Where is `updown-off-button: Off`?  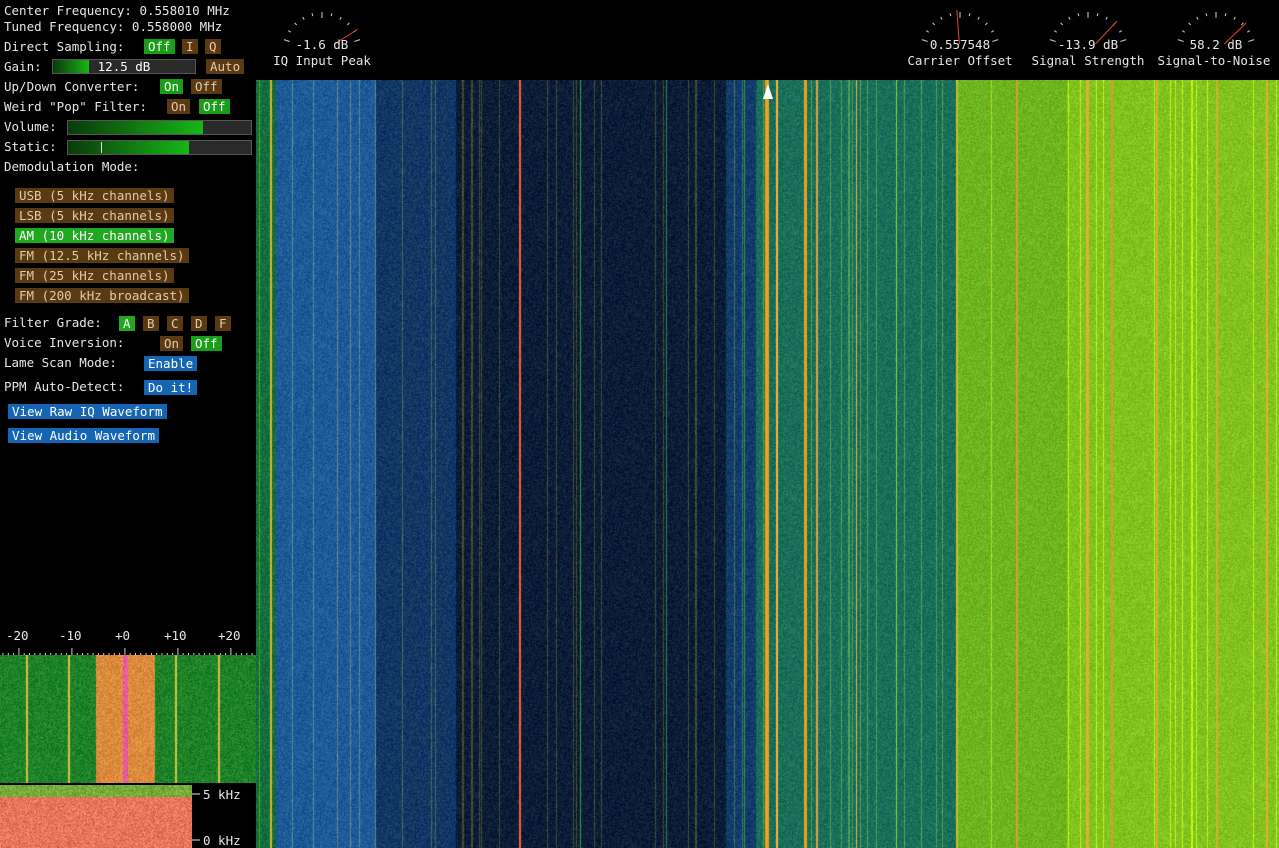
updown-off-button: Off is located at coordinates (206, 86).